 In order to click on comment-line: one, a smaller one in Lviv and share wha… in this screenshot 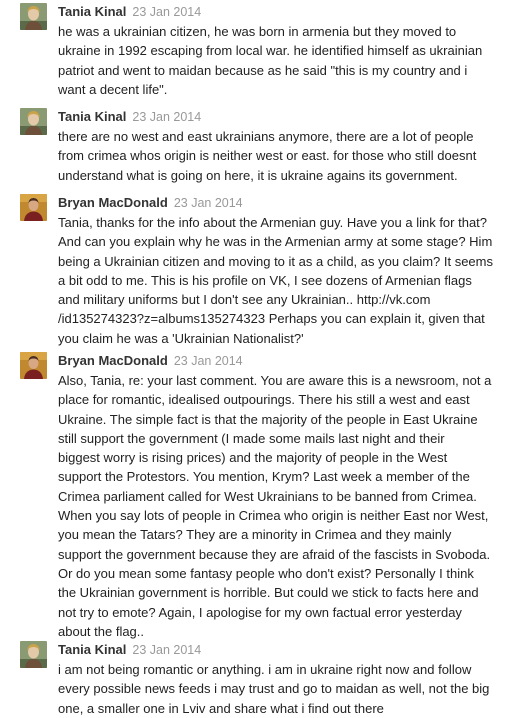, I will do `click(221, 708)`.